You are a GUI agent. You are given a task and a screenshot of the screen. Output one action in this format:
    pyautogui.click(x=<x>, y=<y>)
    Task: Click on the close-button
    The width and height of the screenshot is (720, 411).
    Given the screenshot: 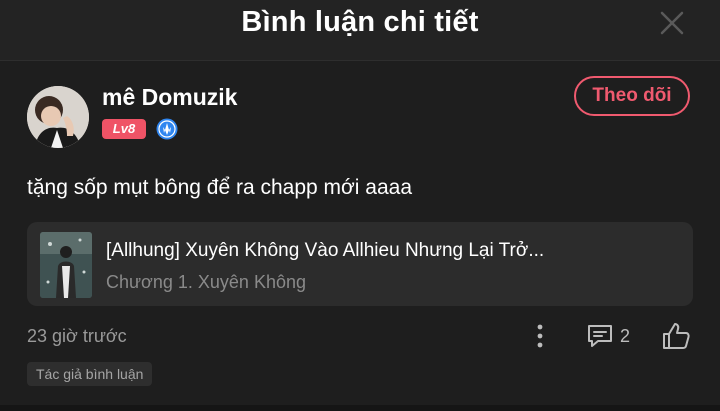 What is the action you would take?
    pyautogui.click(x=672, y=23)
    